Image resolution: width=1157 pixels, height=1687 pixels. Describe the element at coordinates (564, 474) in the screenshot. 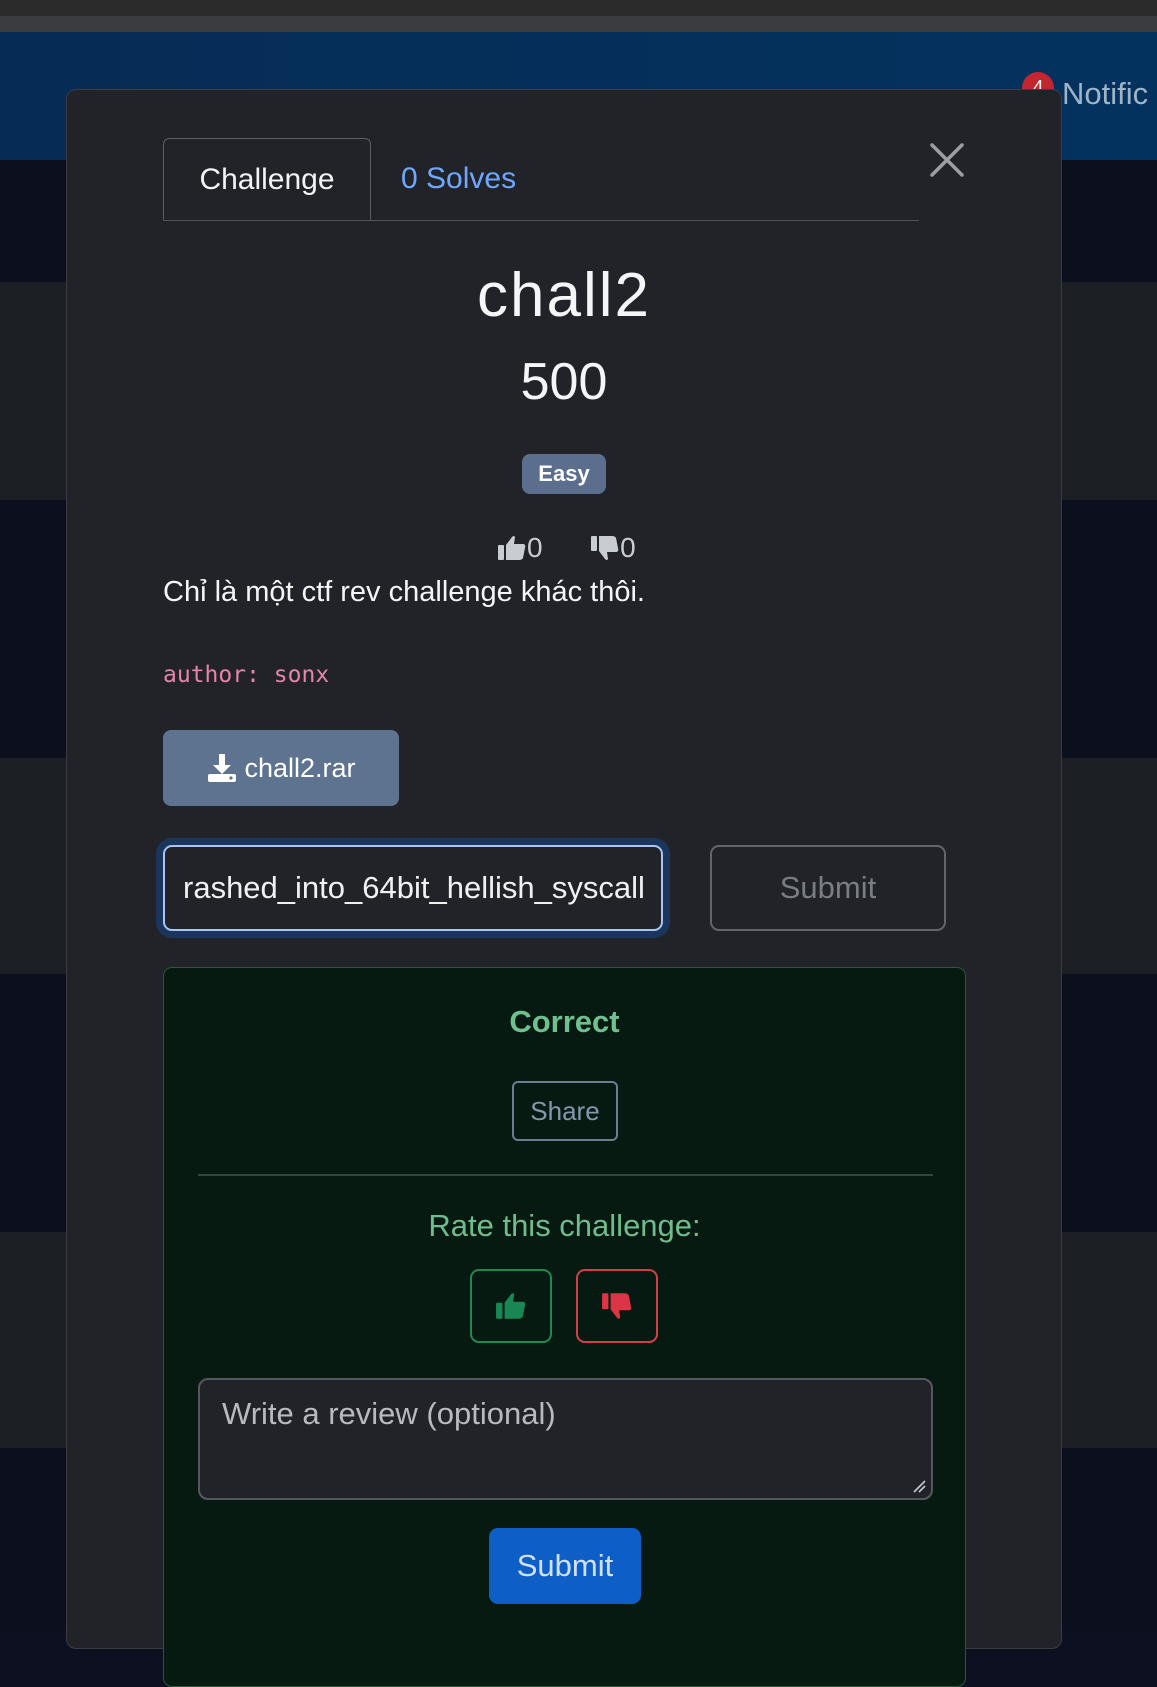

I see `difficulty-badge: Easy` at that location.